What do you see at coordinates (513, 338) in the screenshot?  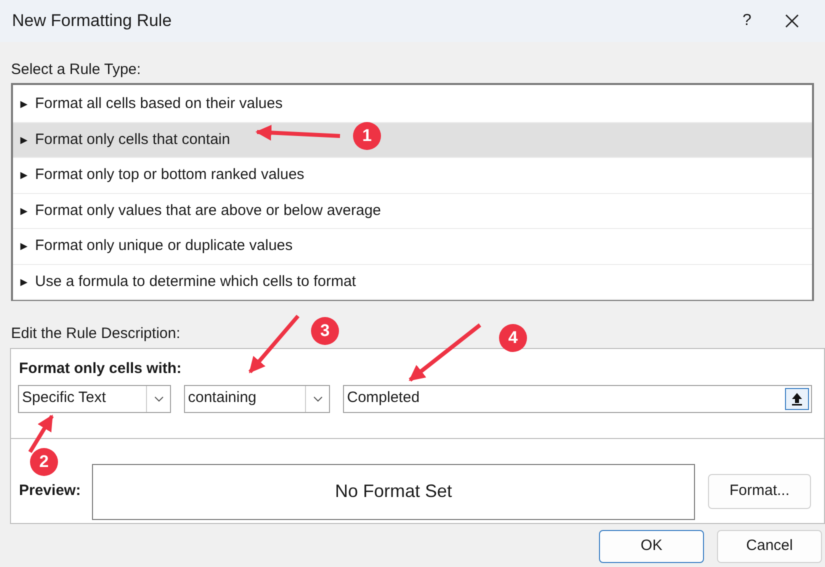 I see `annotation-badge: 4` at bounding box center [513, 338].